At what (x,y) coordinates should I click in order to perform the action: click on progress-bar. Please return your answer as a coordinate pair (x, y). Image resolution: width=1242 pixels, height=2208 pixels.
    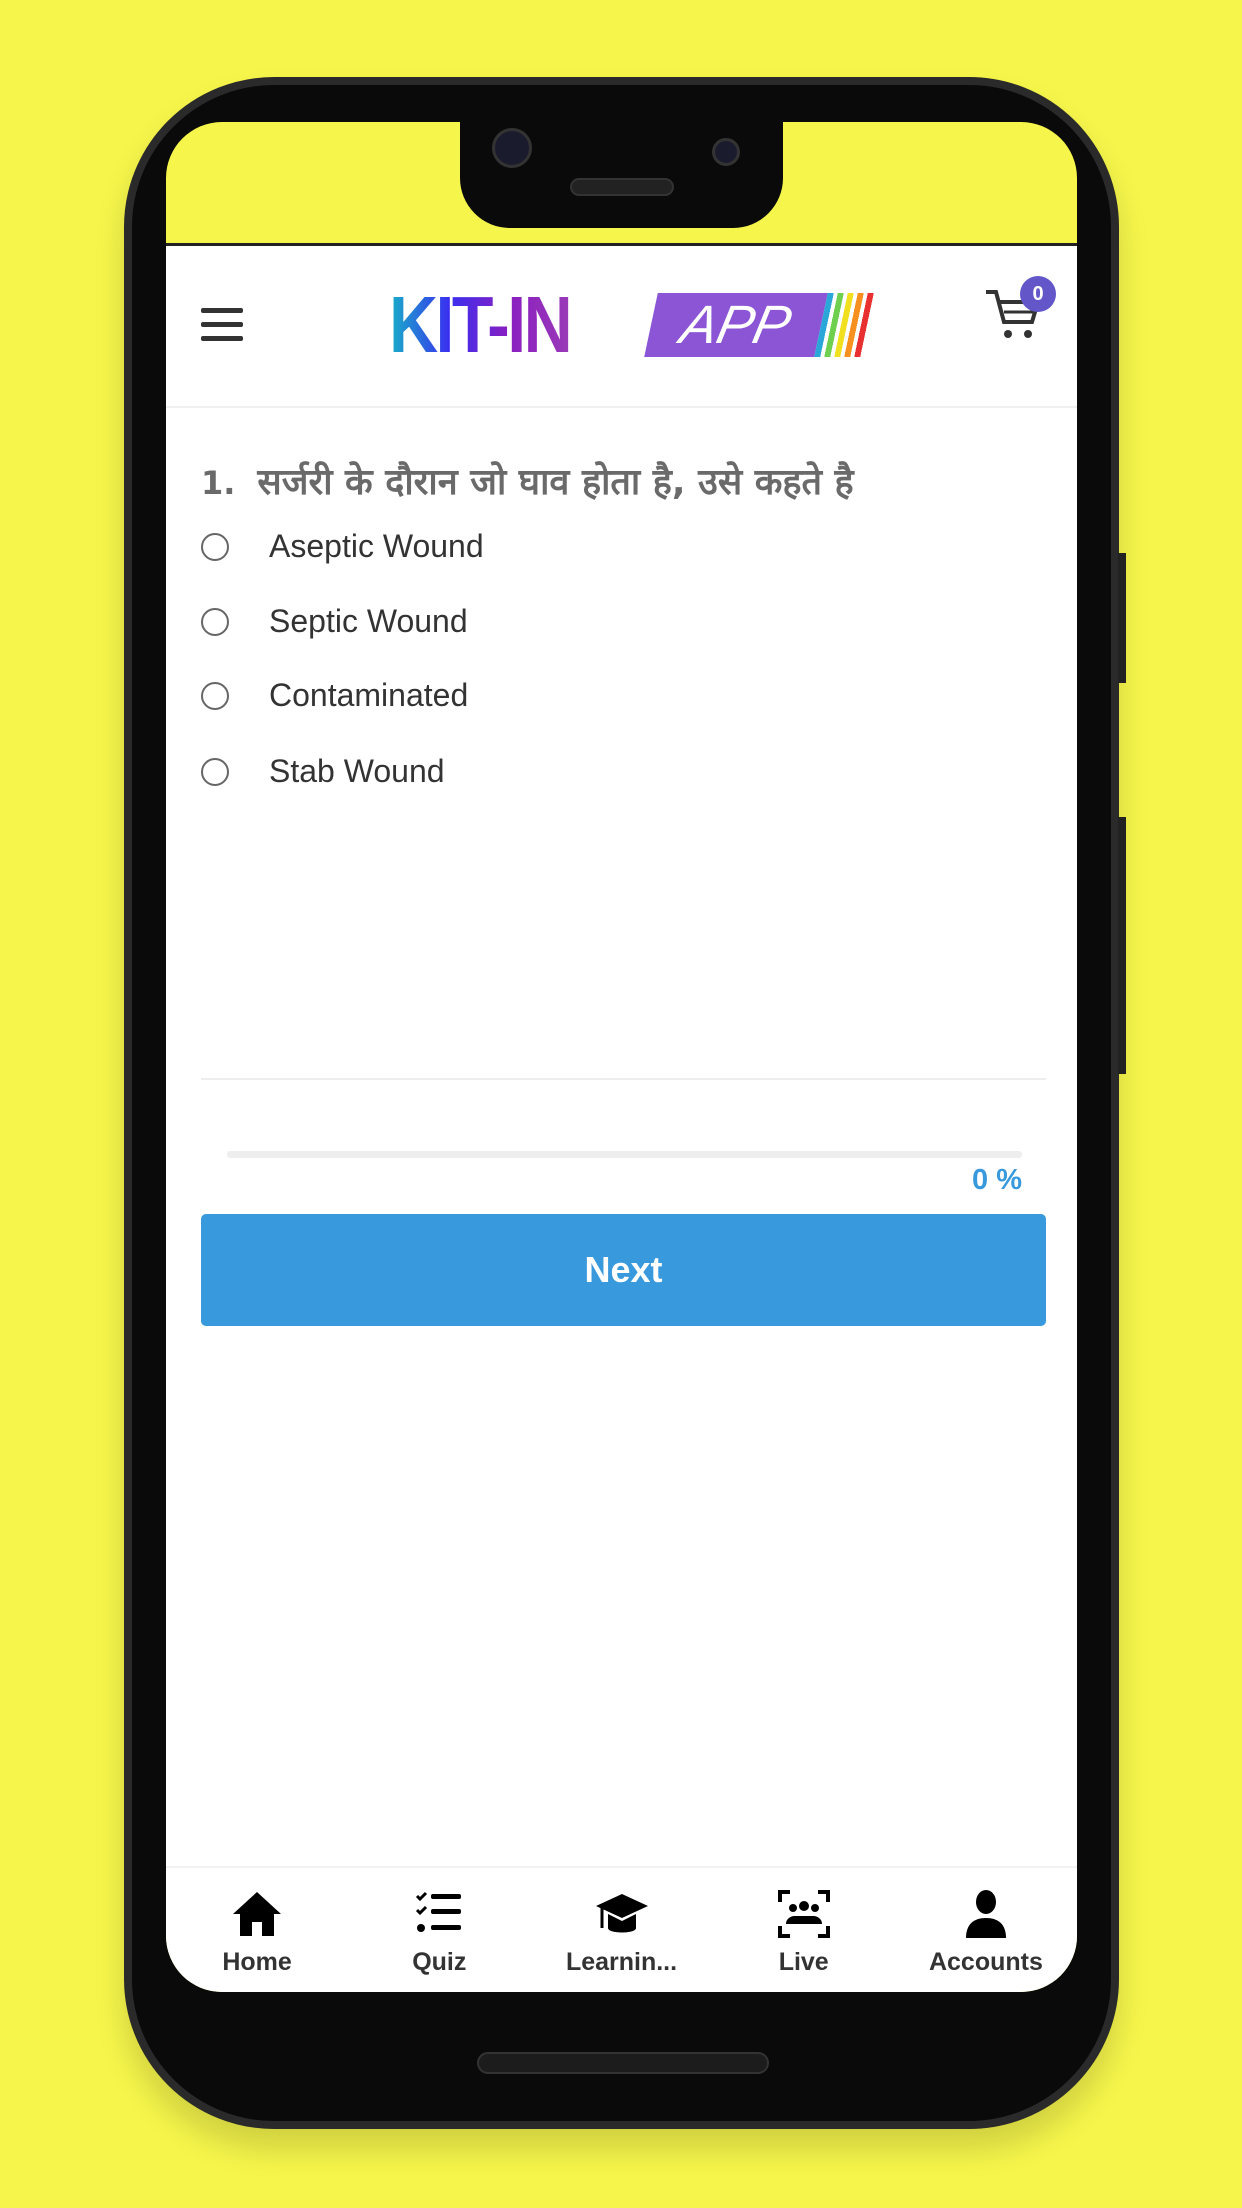
    Looking at the image, I should click on (624, 1154).